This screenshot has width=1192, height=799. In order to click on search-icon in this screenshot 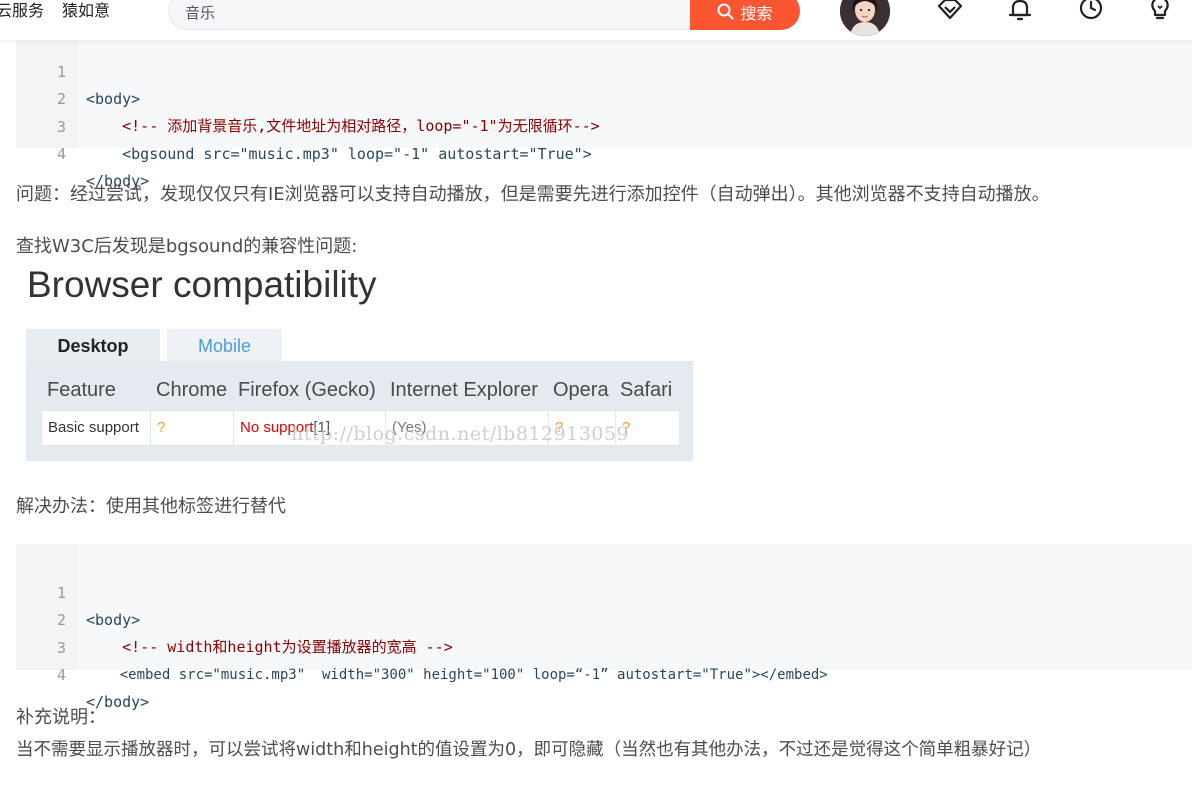, I will do `click(725, 11)`.